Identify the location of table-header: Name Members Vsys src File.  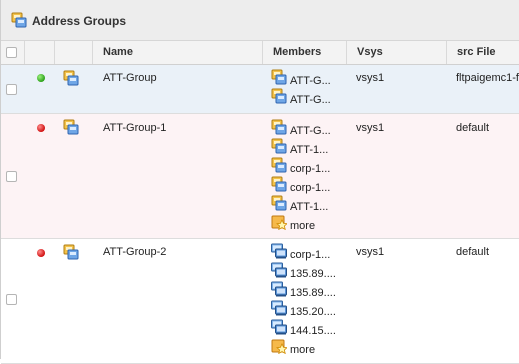
(260, 53).